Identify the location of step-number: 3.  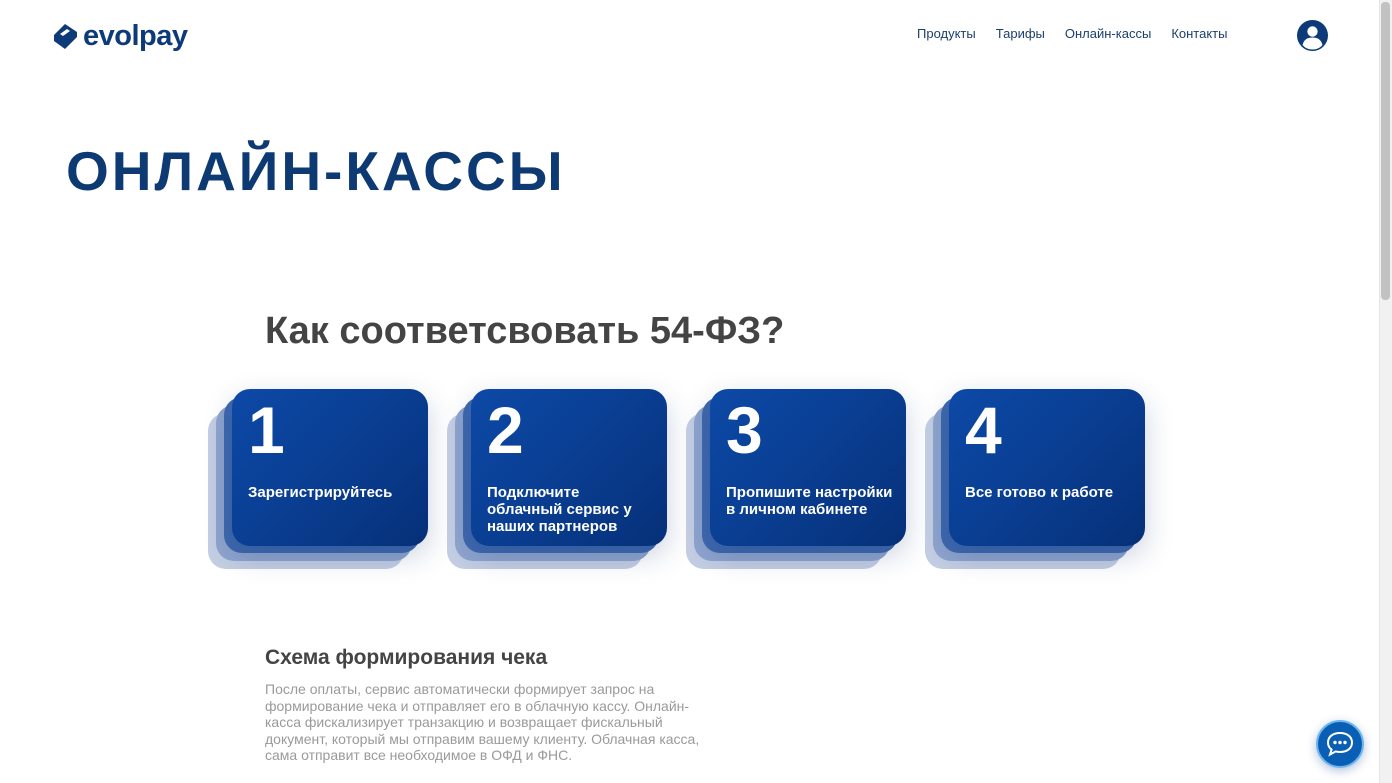
(744, 430).